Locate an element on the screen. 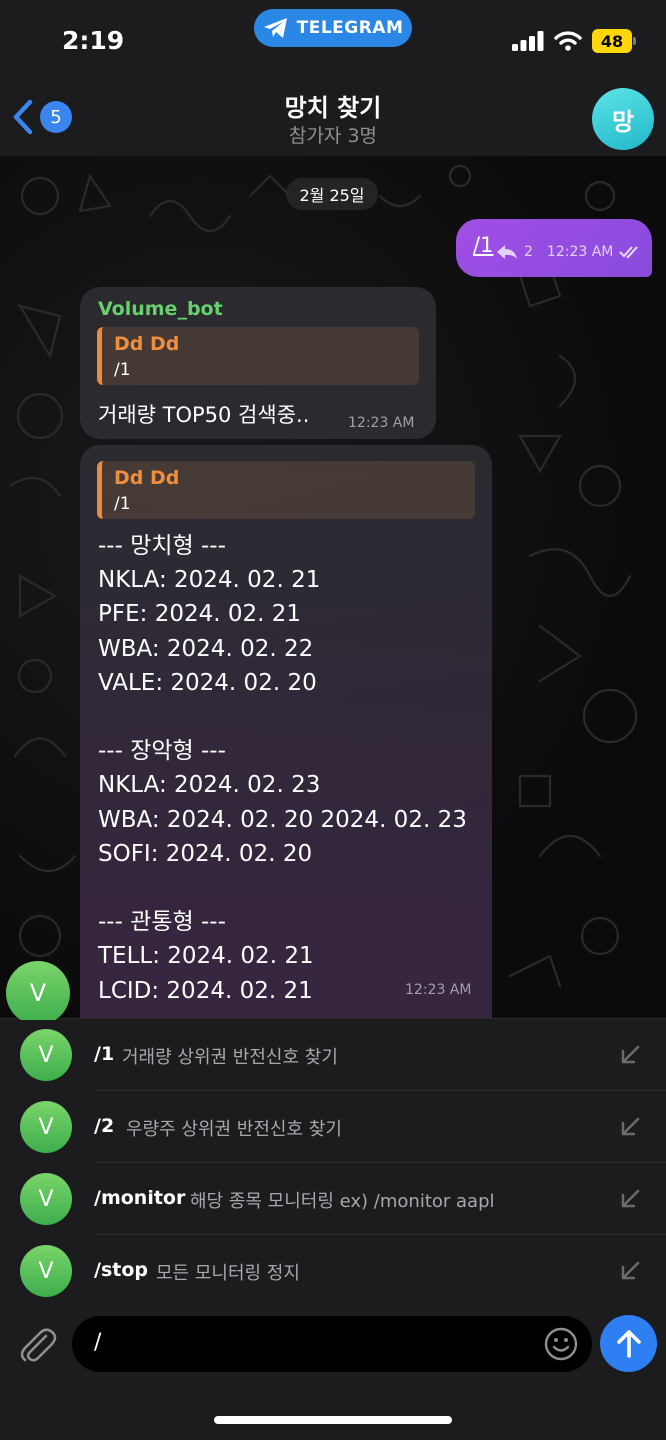 The image size is (666, 1440). group-avatar: 망 is located at coordinates (623, 119).